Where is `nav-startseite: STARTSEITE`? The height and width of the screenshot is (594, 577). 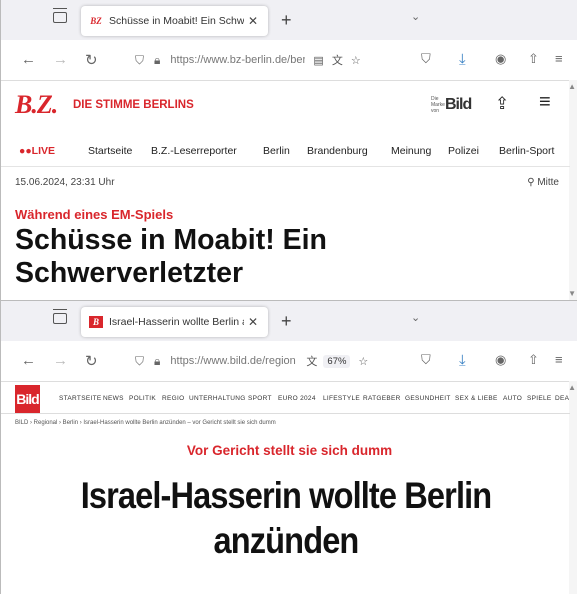 nav-startseite: STARTSEITE is located at coordinates (80, 398).